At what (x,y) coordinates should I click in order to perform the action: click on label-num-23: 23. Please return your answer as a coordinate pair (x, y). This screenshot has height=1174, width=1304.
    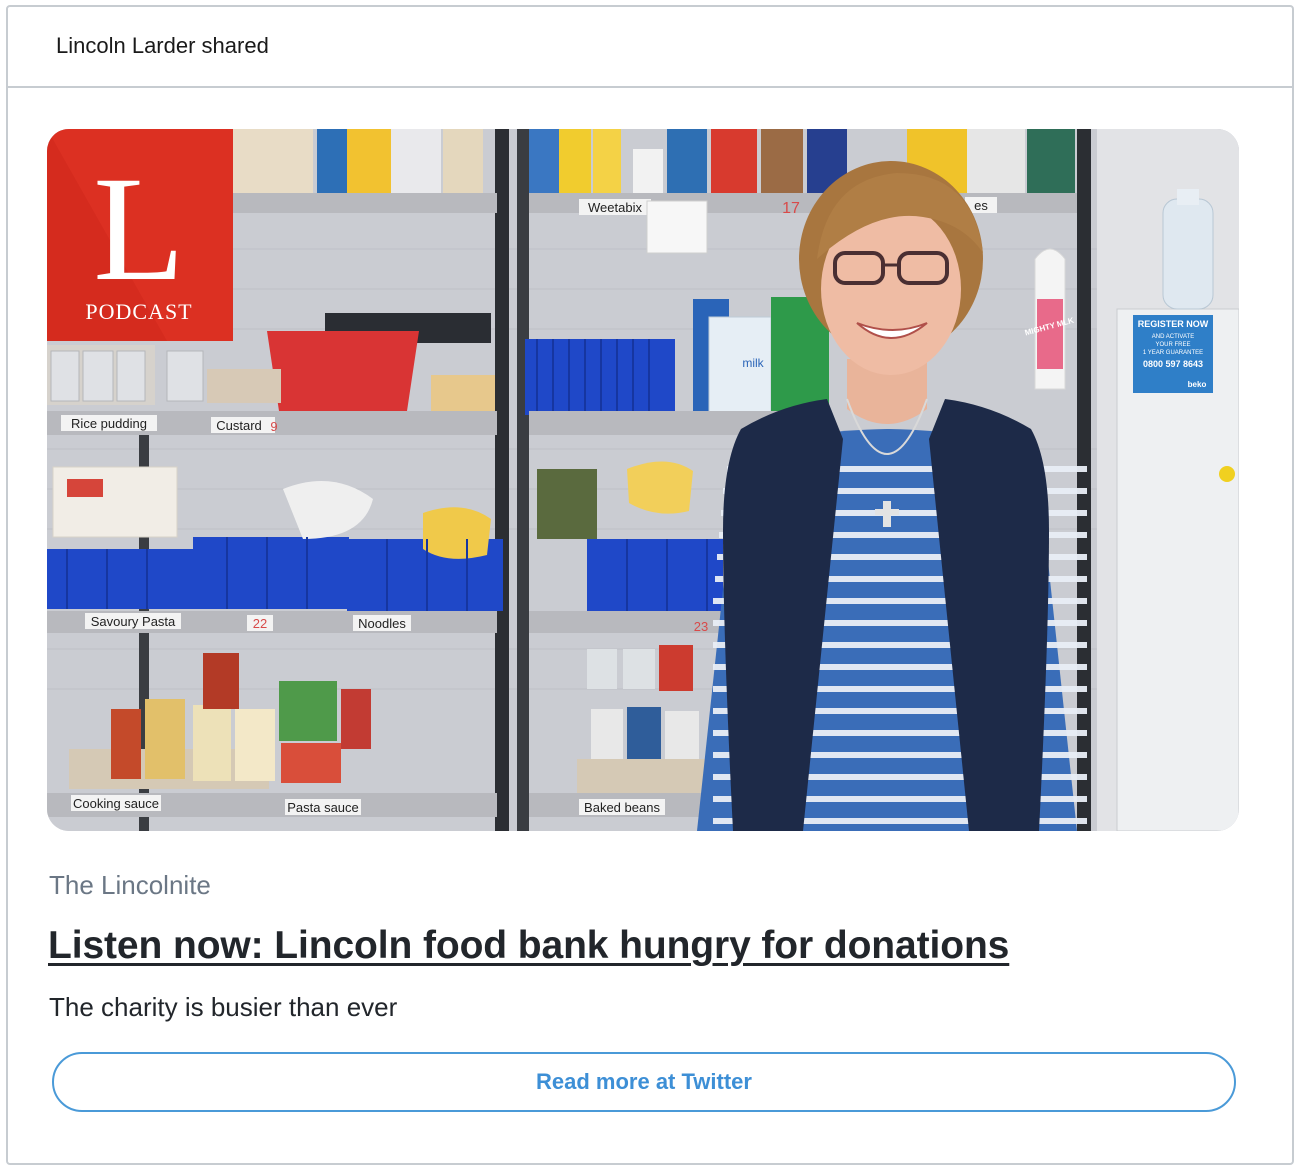
    Looking at the image, I should click on (701, 626).